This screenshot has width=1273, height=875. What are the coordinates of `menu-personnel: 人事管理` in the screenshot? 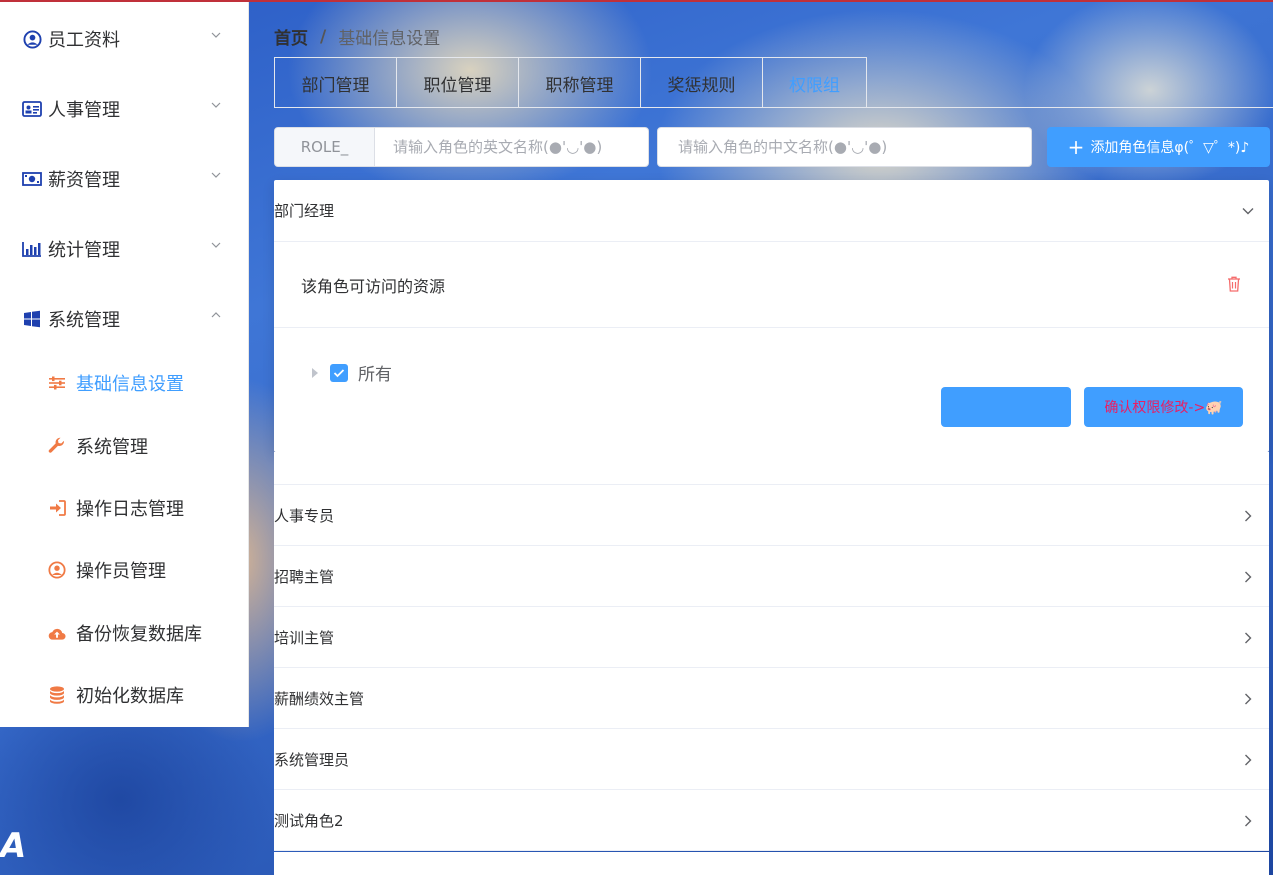 It's located at (124, 109).